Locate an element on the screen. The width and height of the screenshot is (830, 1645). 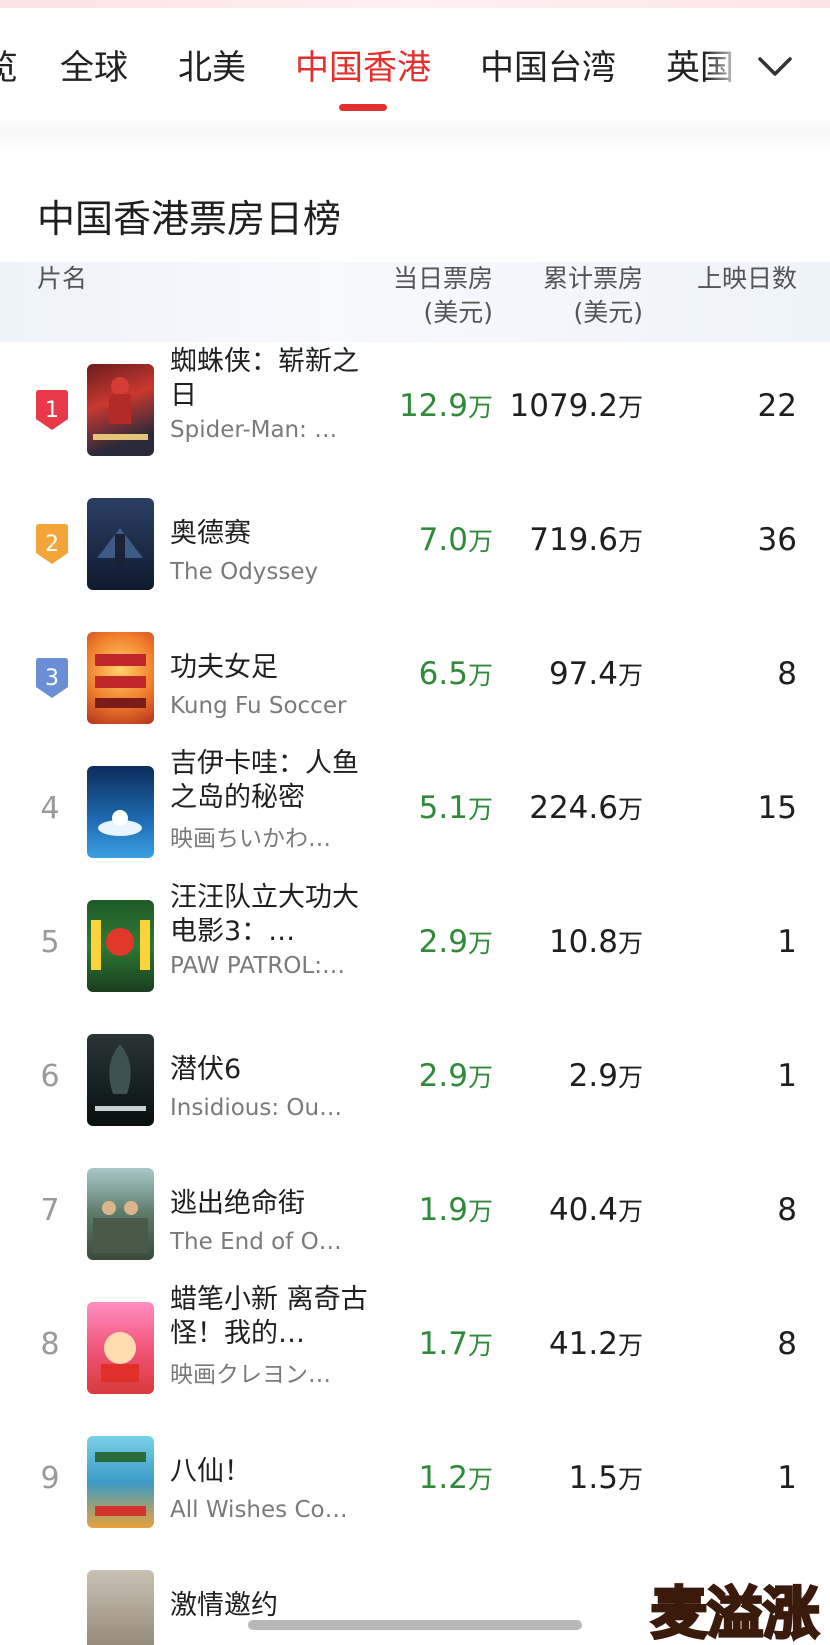
movie-title-cn: 潜伏6 is located at coordinates (206, 1069).